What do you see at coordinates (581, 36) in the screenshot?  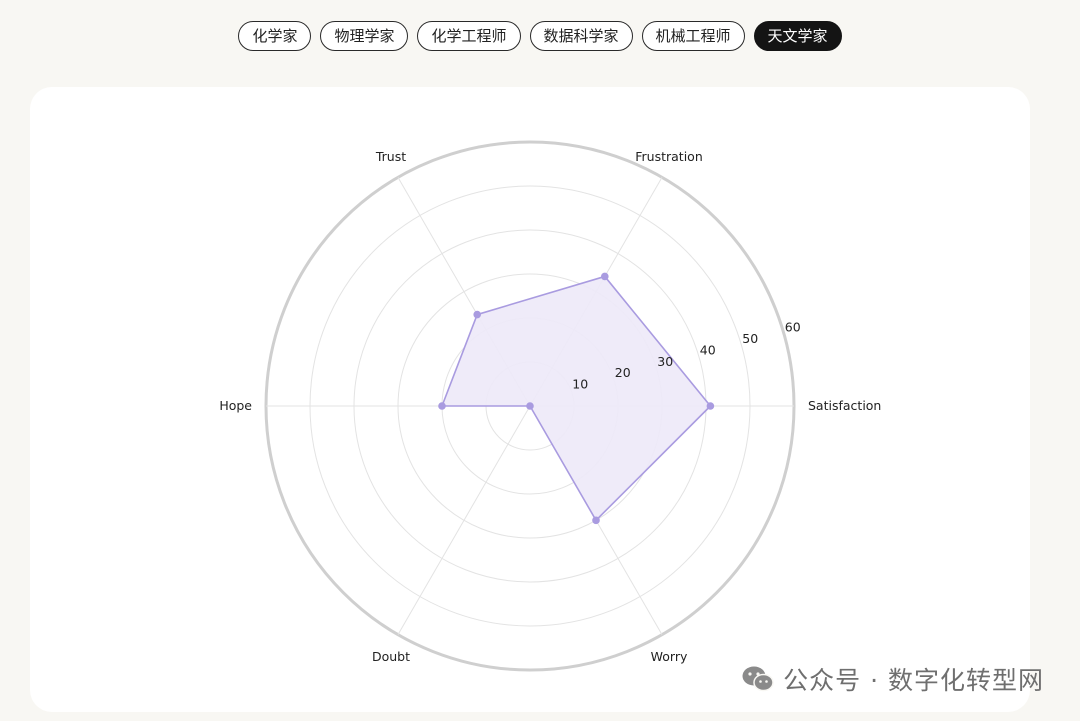 I see `tab-data-scientist: 数据科学家` at bounding box center [581, 36].